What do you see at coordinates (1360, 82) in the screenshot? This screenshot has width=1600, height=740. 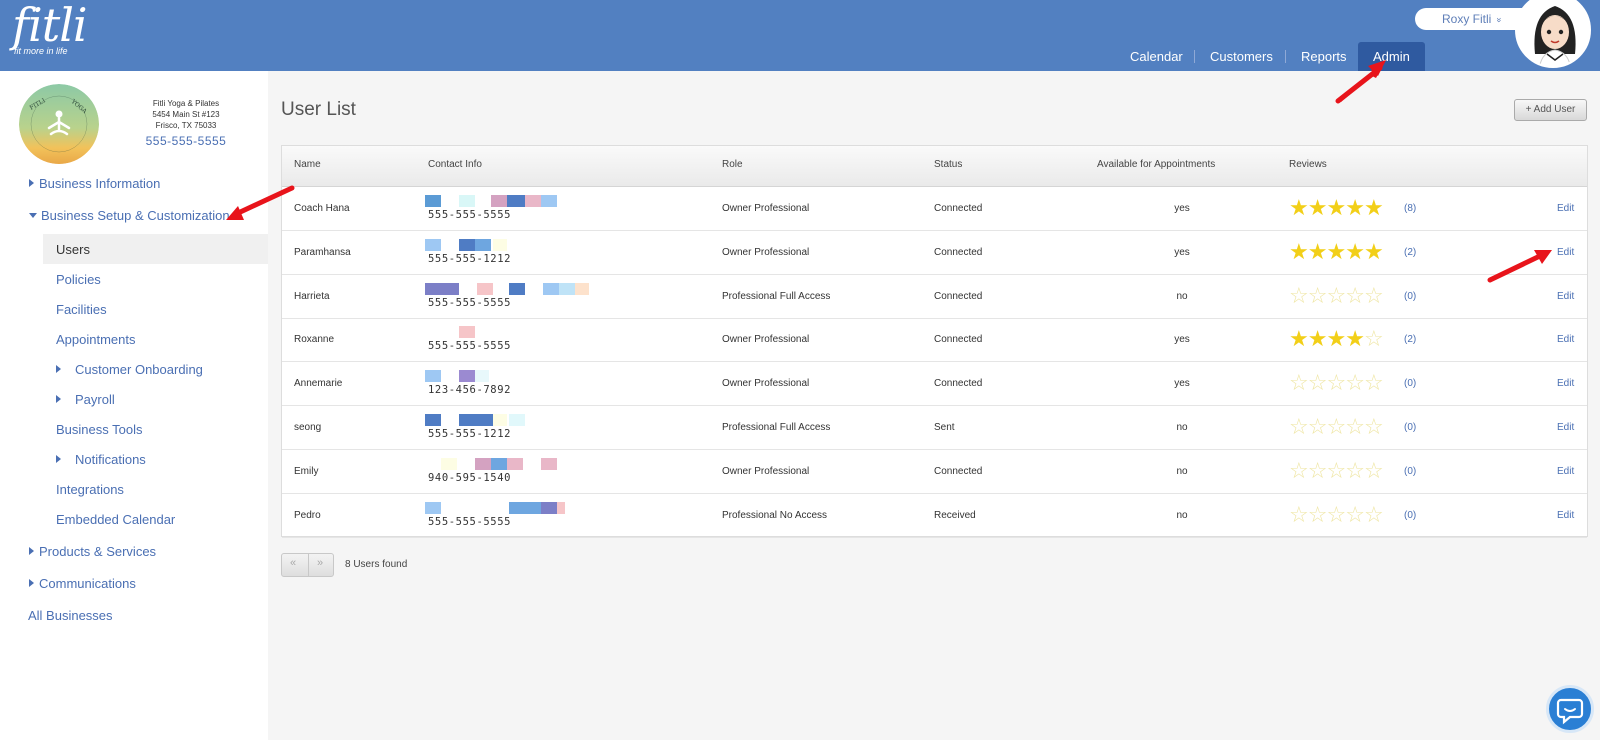 I see `arrow-to-admin-icon` at bounding box center [1360, 82].